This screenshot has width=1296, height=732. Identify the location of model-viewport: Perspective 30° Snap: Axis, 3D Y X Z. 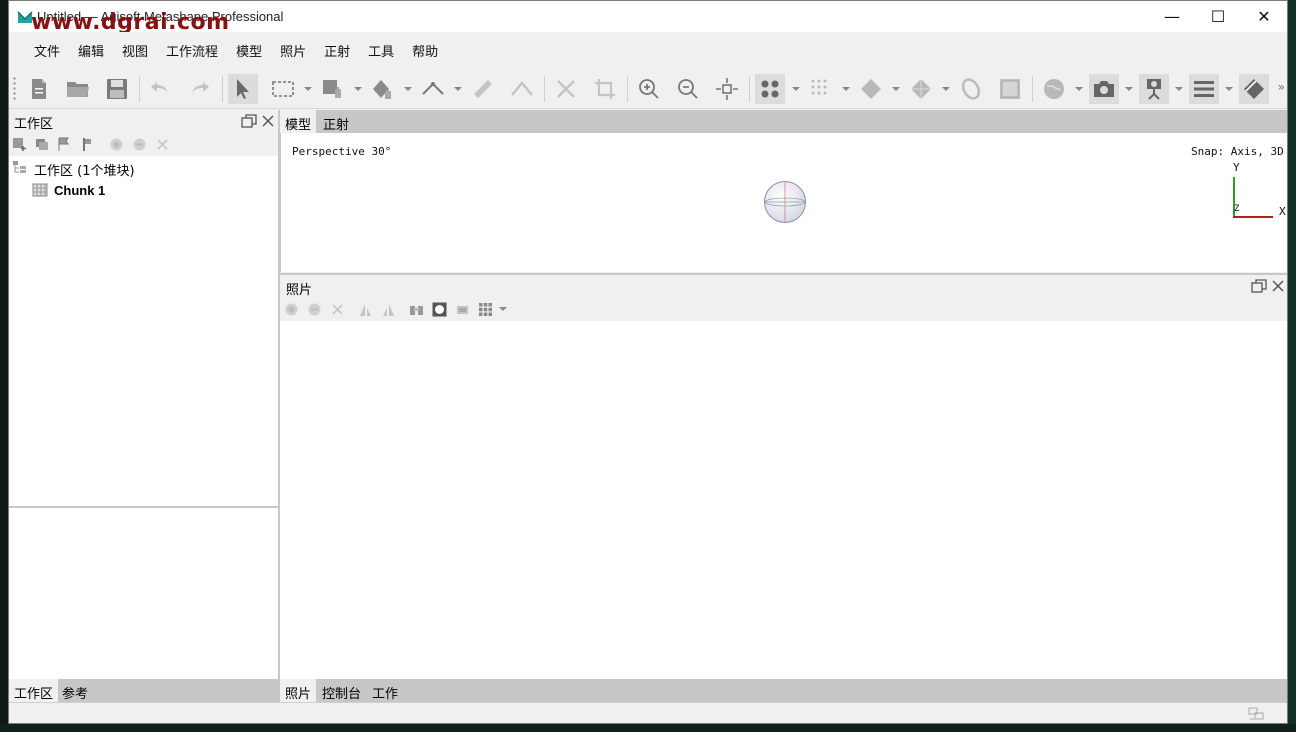
(783, 202).